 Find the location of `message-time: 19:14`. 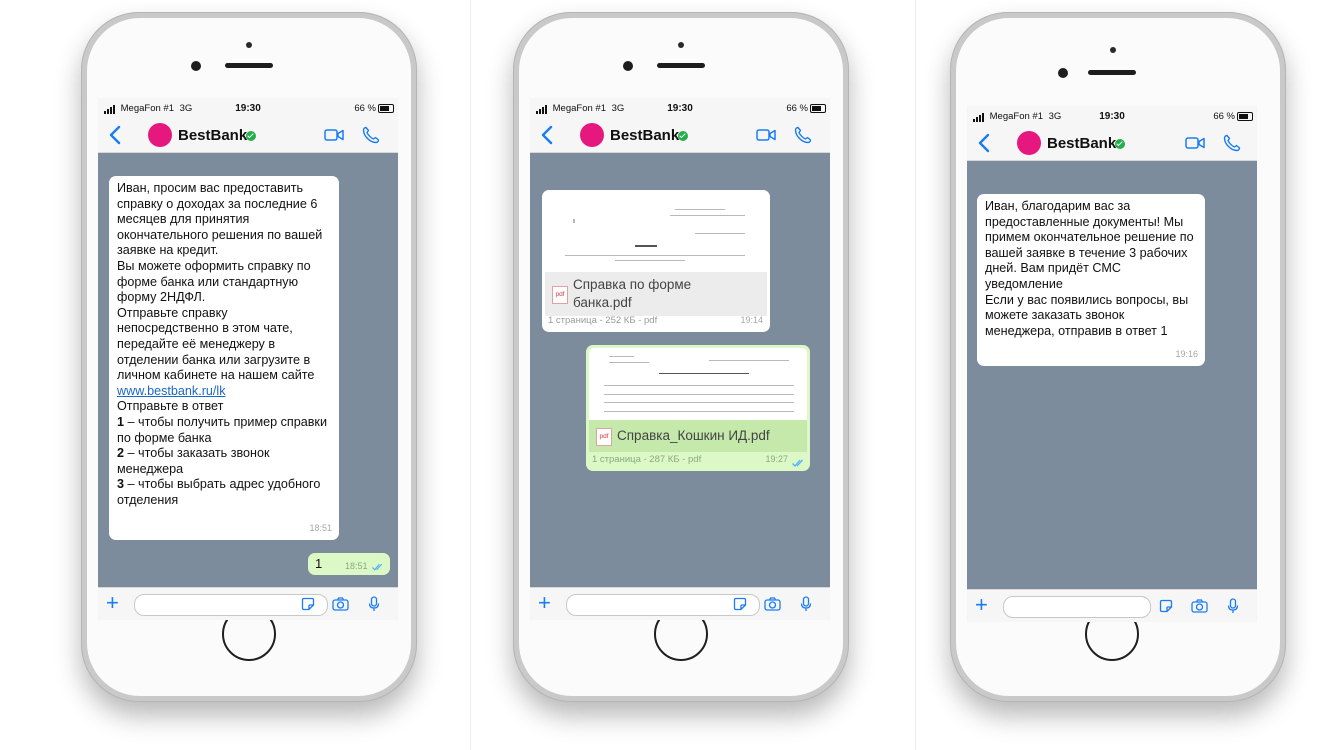

message-time: 19:14 is located at coordinates (751, 320).